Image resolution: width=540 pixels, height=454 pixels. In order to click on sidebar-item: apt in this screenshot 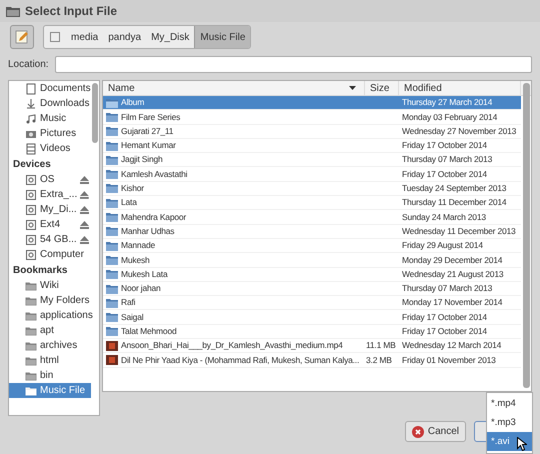, I will do `click(50, 330)`.